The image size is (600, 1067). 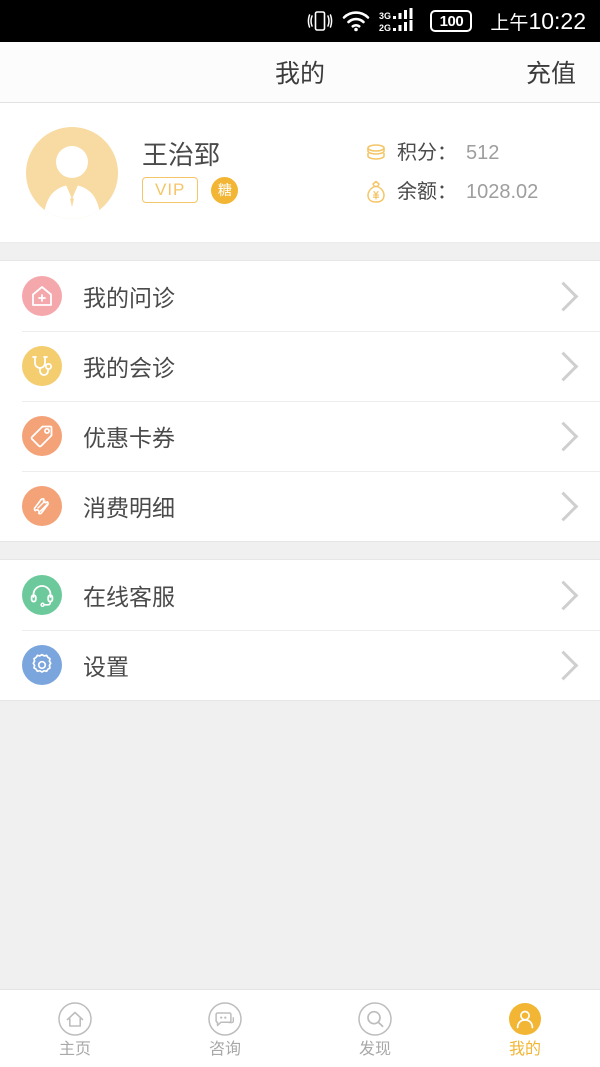 I want to click on vibrate-icon, so click(x=320, y=21).